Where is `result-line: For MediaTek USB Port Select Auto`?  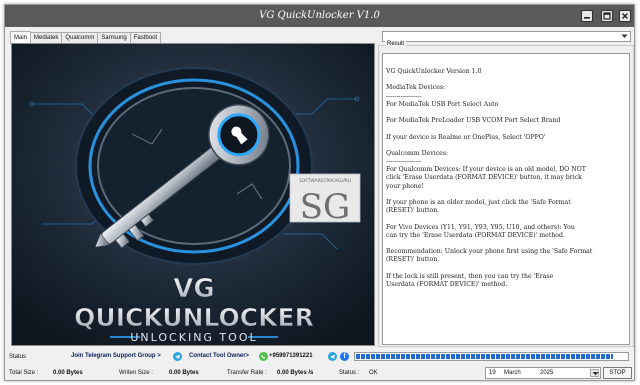 result-line: For MediaTek USB Port Select Auto is located at coordinates (442, 104).